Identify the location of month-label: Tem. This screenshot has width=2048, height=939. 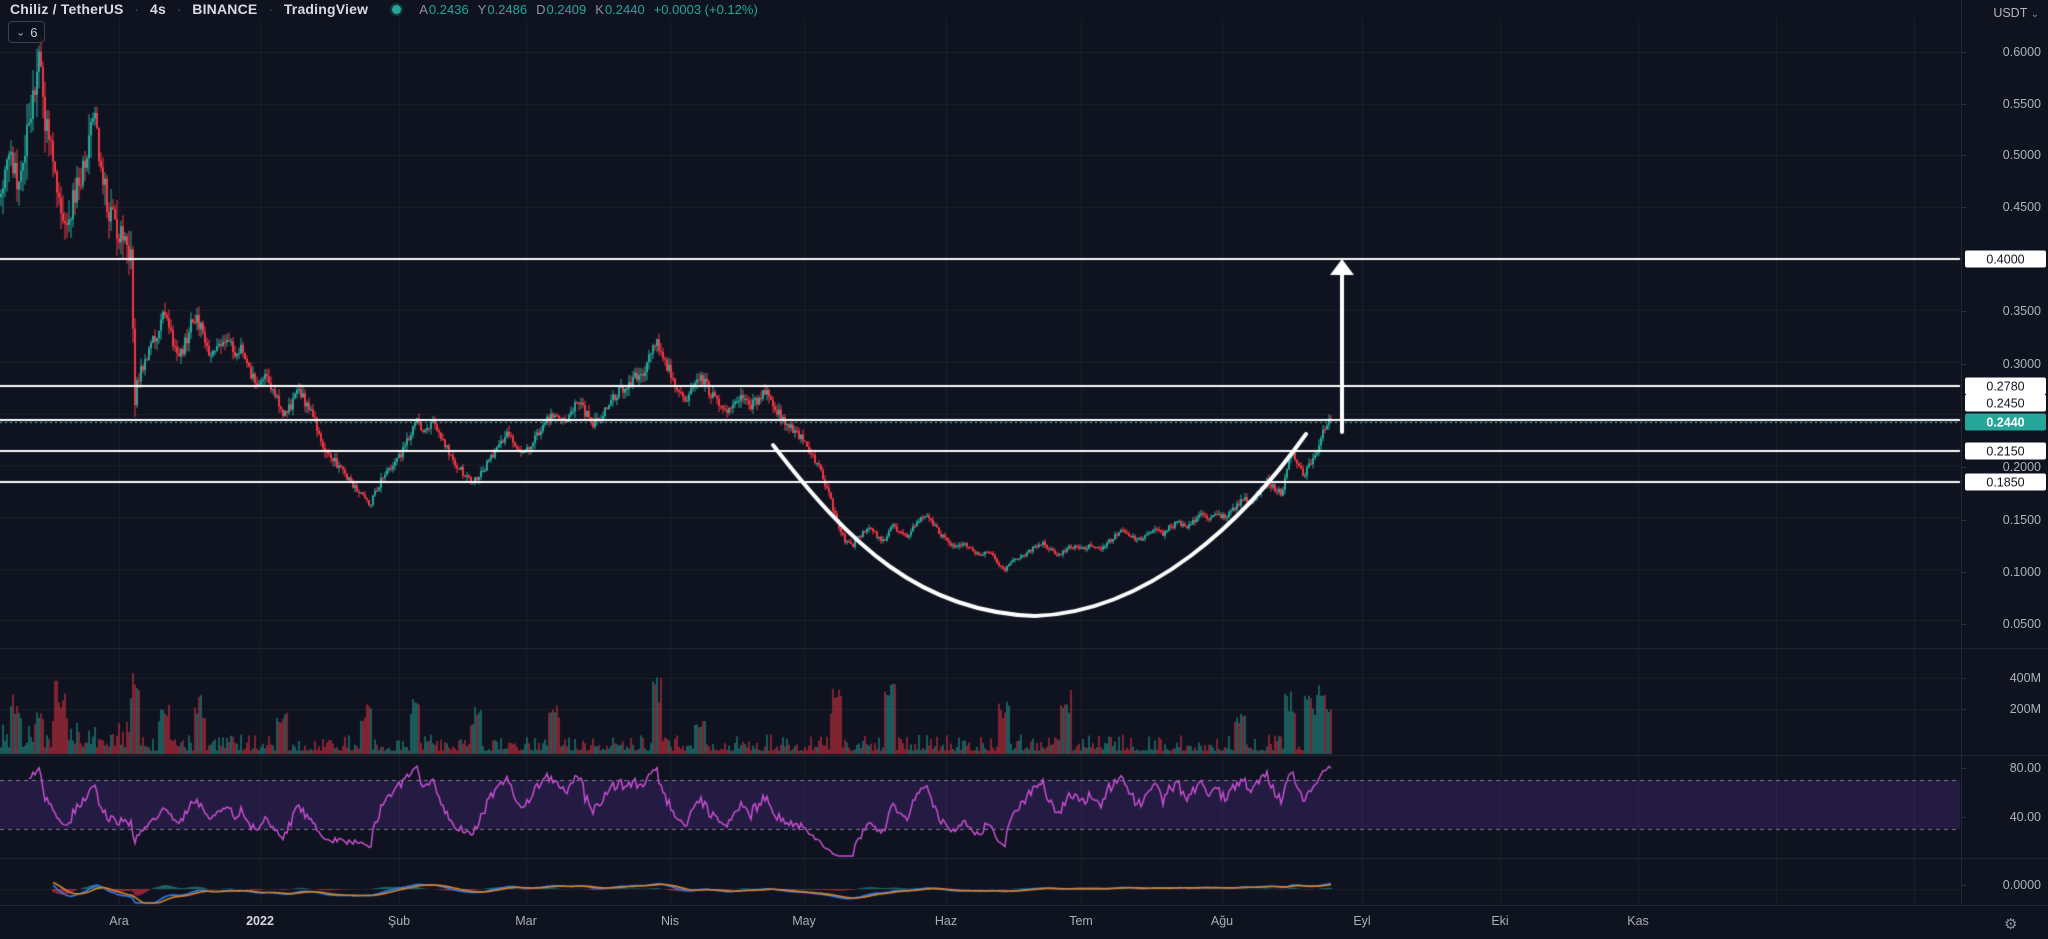
(1081, 921).